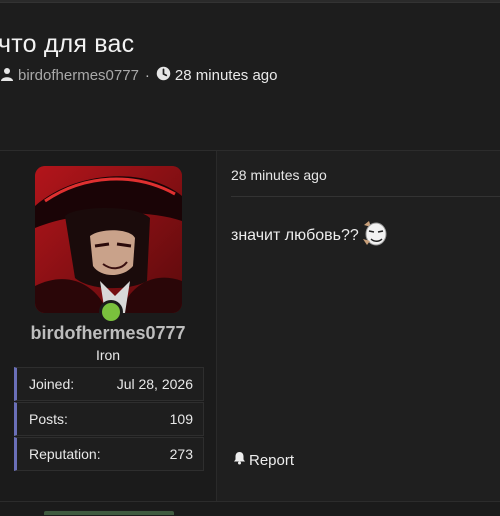  What do you see at coordinates (109, 513) in the screenshot?
I see `next-post-avatar-edge` at bounding box center [109, 513].